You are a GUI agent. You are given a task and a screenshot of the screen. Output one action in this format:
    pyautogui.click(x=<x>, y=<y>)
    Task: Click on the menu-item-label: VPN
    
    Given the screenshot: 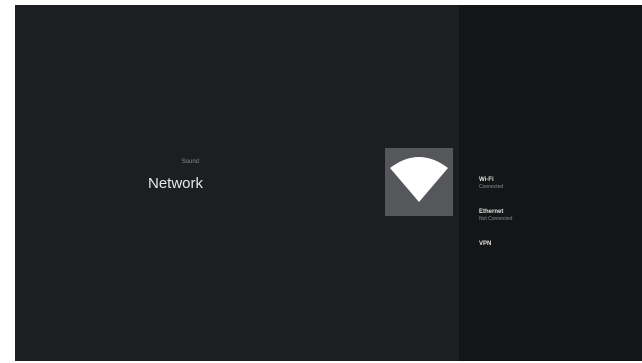 What is the action you would take?
    pyautogui.click(x=485, y=244)
    